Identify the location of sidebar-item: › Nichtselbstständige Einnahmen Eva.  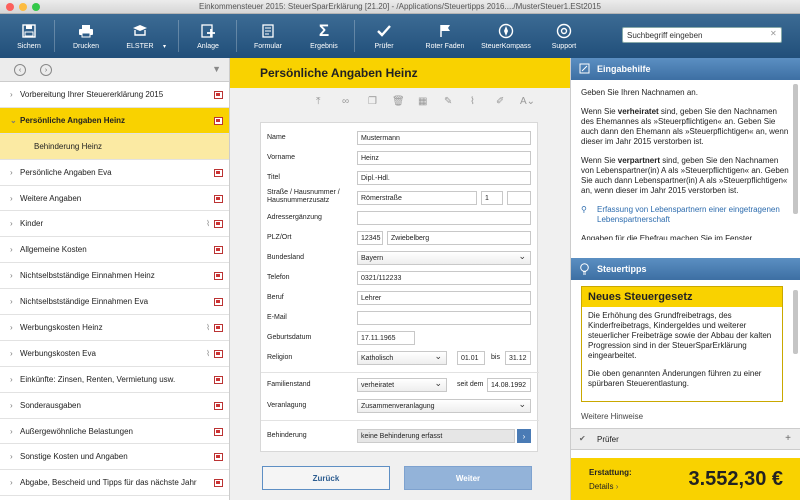
(114, 302).